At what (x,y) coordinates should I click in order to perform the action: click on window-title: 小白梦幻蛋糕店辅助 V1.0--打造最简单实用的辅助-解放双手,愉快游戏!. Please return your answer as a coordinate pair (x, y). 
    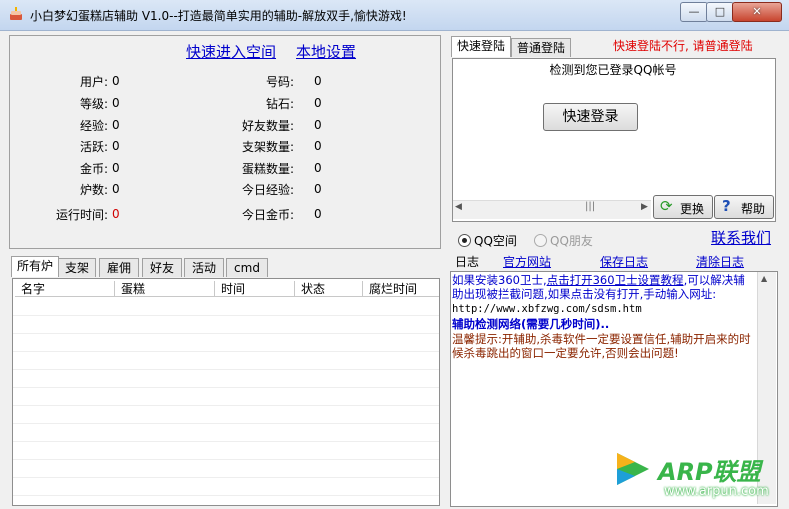
    Looking at the image, I should click on (218, 16).